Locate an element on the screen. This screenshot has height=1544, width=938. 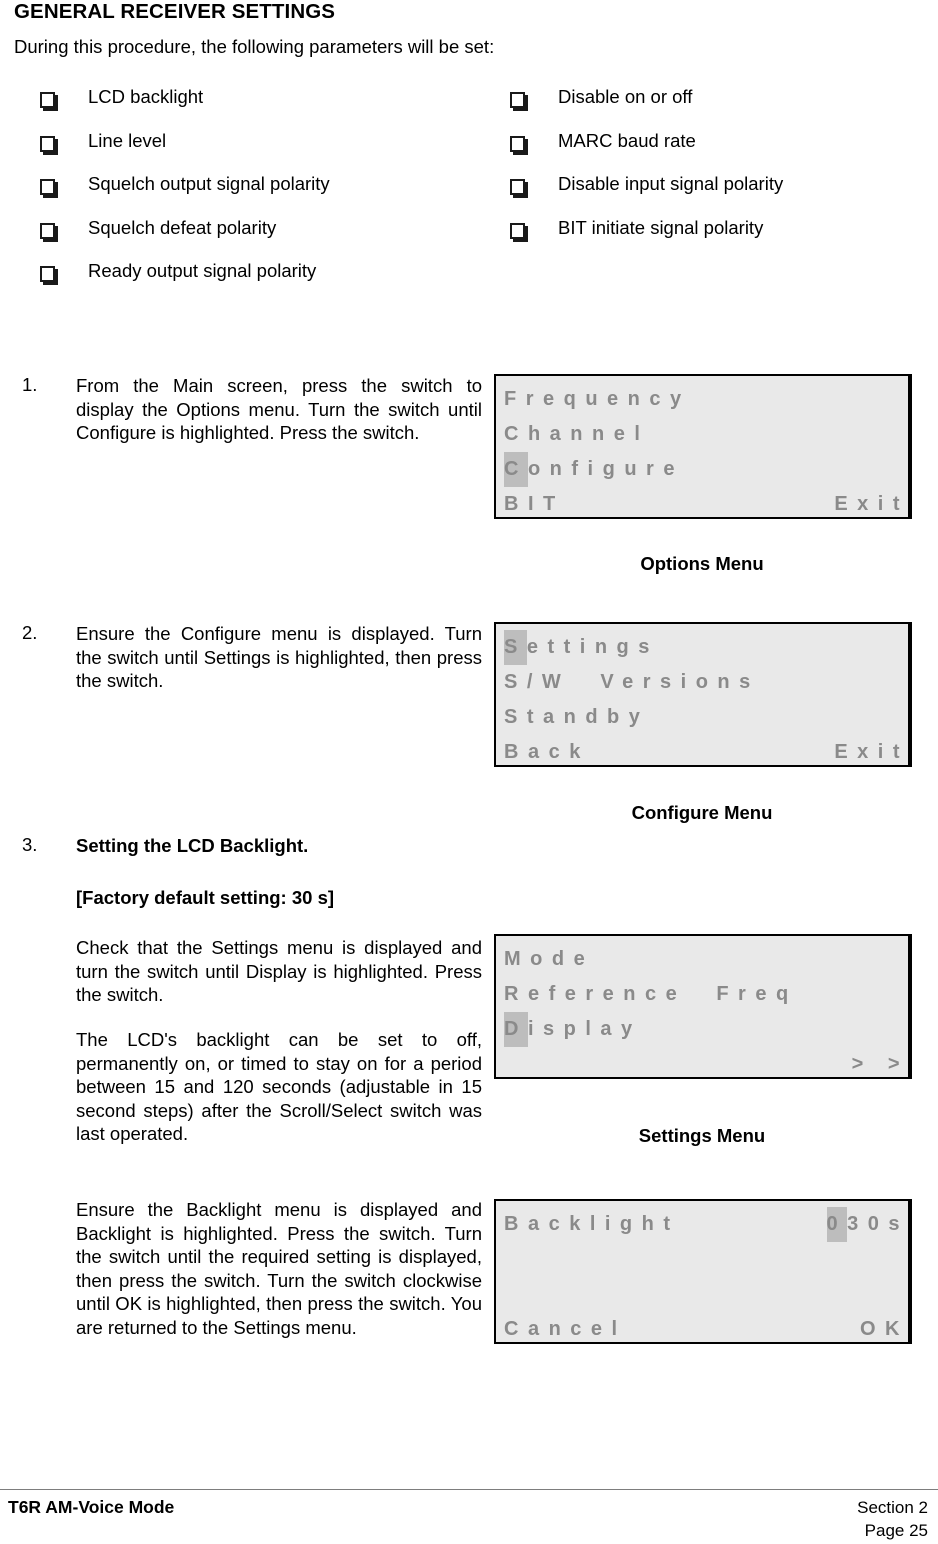
list-item: Squelch output signal polarity is located at coordinates (255, 195).